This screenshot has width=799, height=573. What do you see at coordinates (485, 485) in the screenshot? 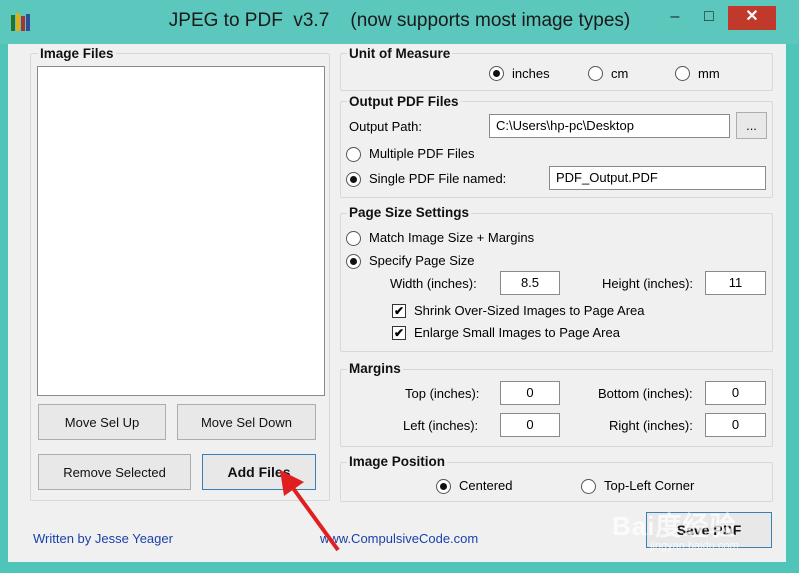
I see `centered-label: Centered` at bounding box center [485, 485].